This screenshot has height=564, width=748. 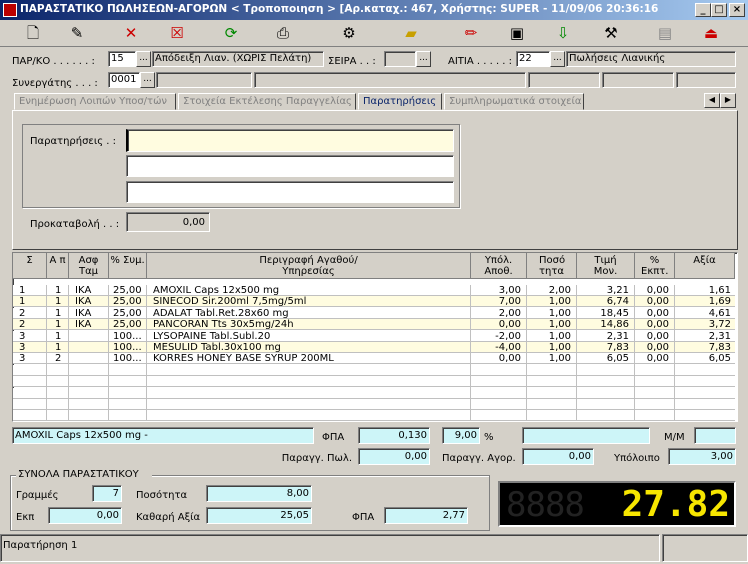 I want to click on col-header-stock: Υπόλ. Αποθ., so click(x=499, y=266).